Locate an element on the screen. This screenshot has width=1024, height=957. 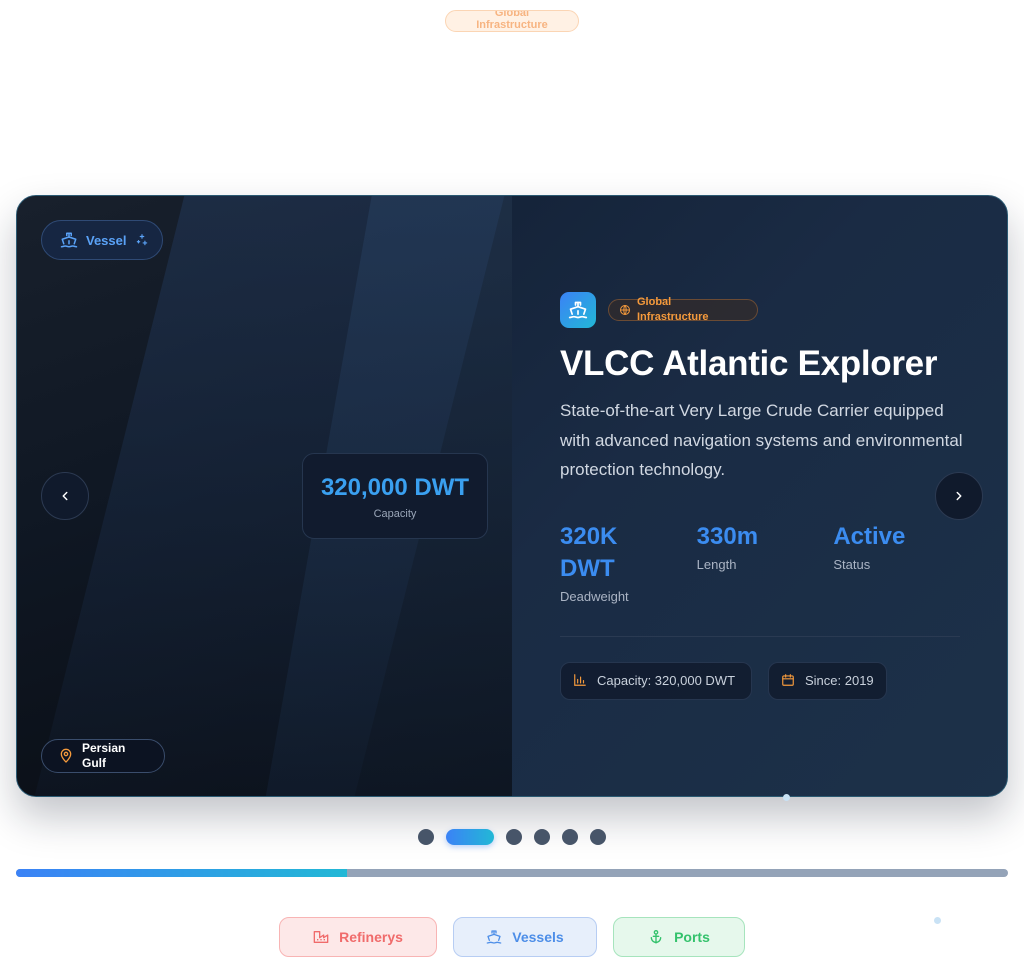
ship-icon-tile is located at coordinates (578, 310).